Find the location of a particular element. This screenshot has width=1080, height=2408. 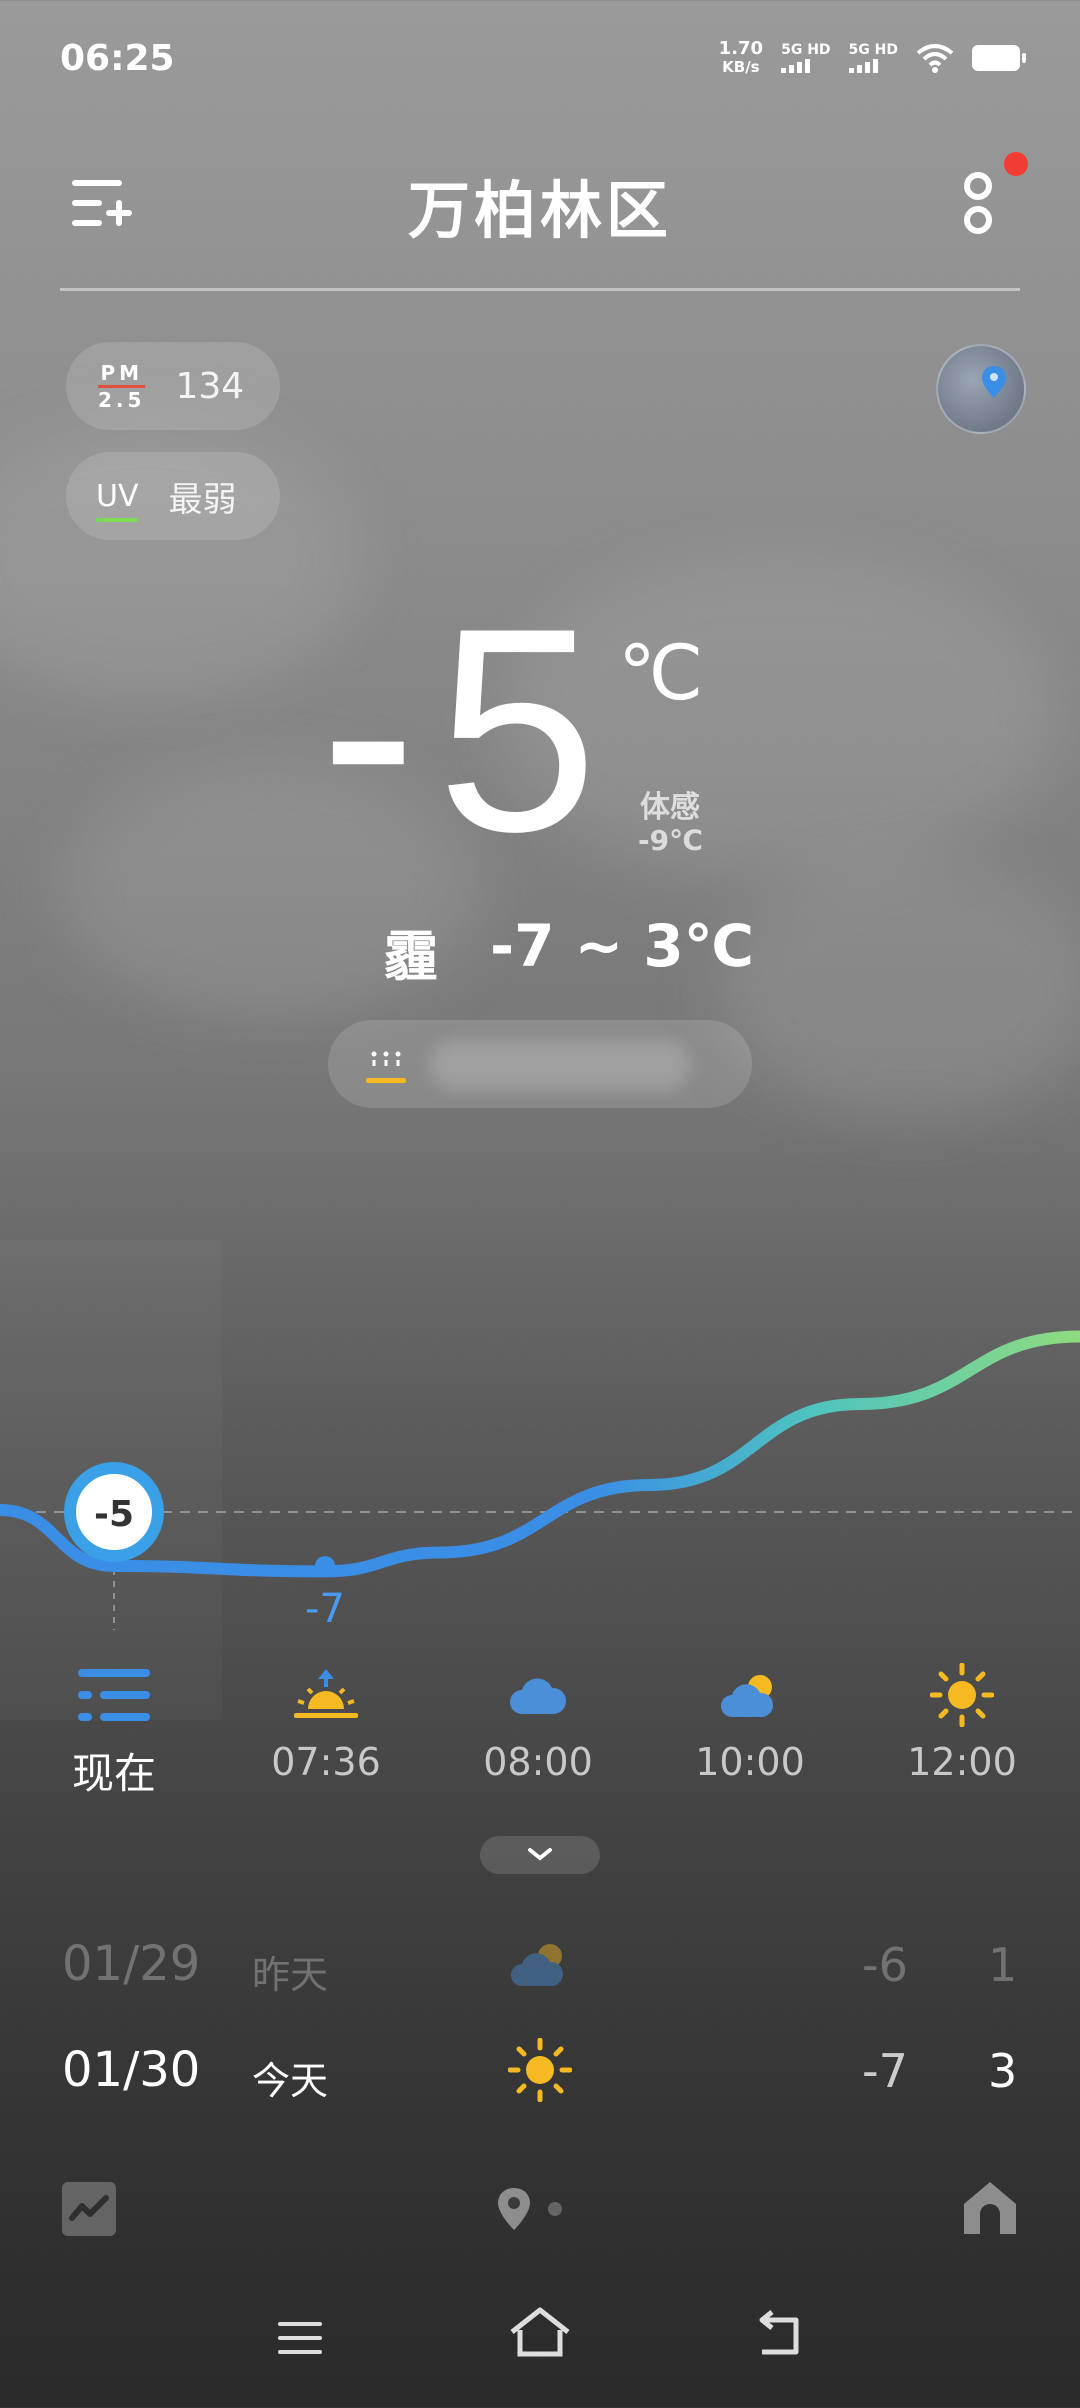

alert-text-blurred is located at coordinates (560, 1065).